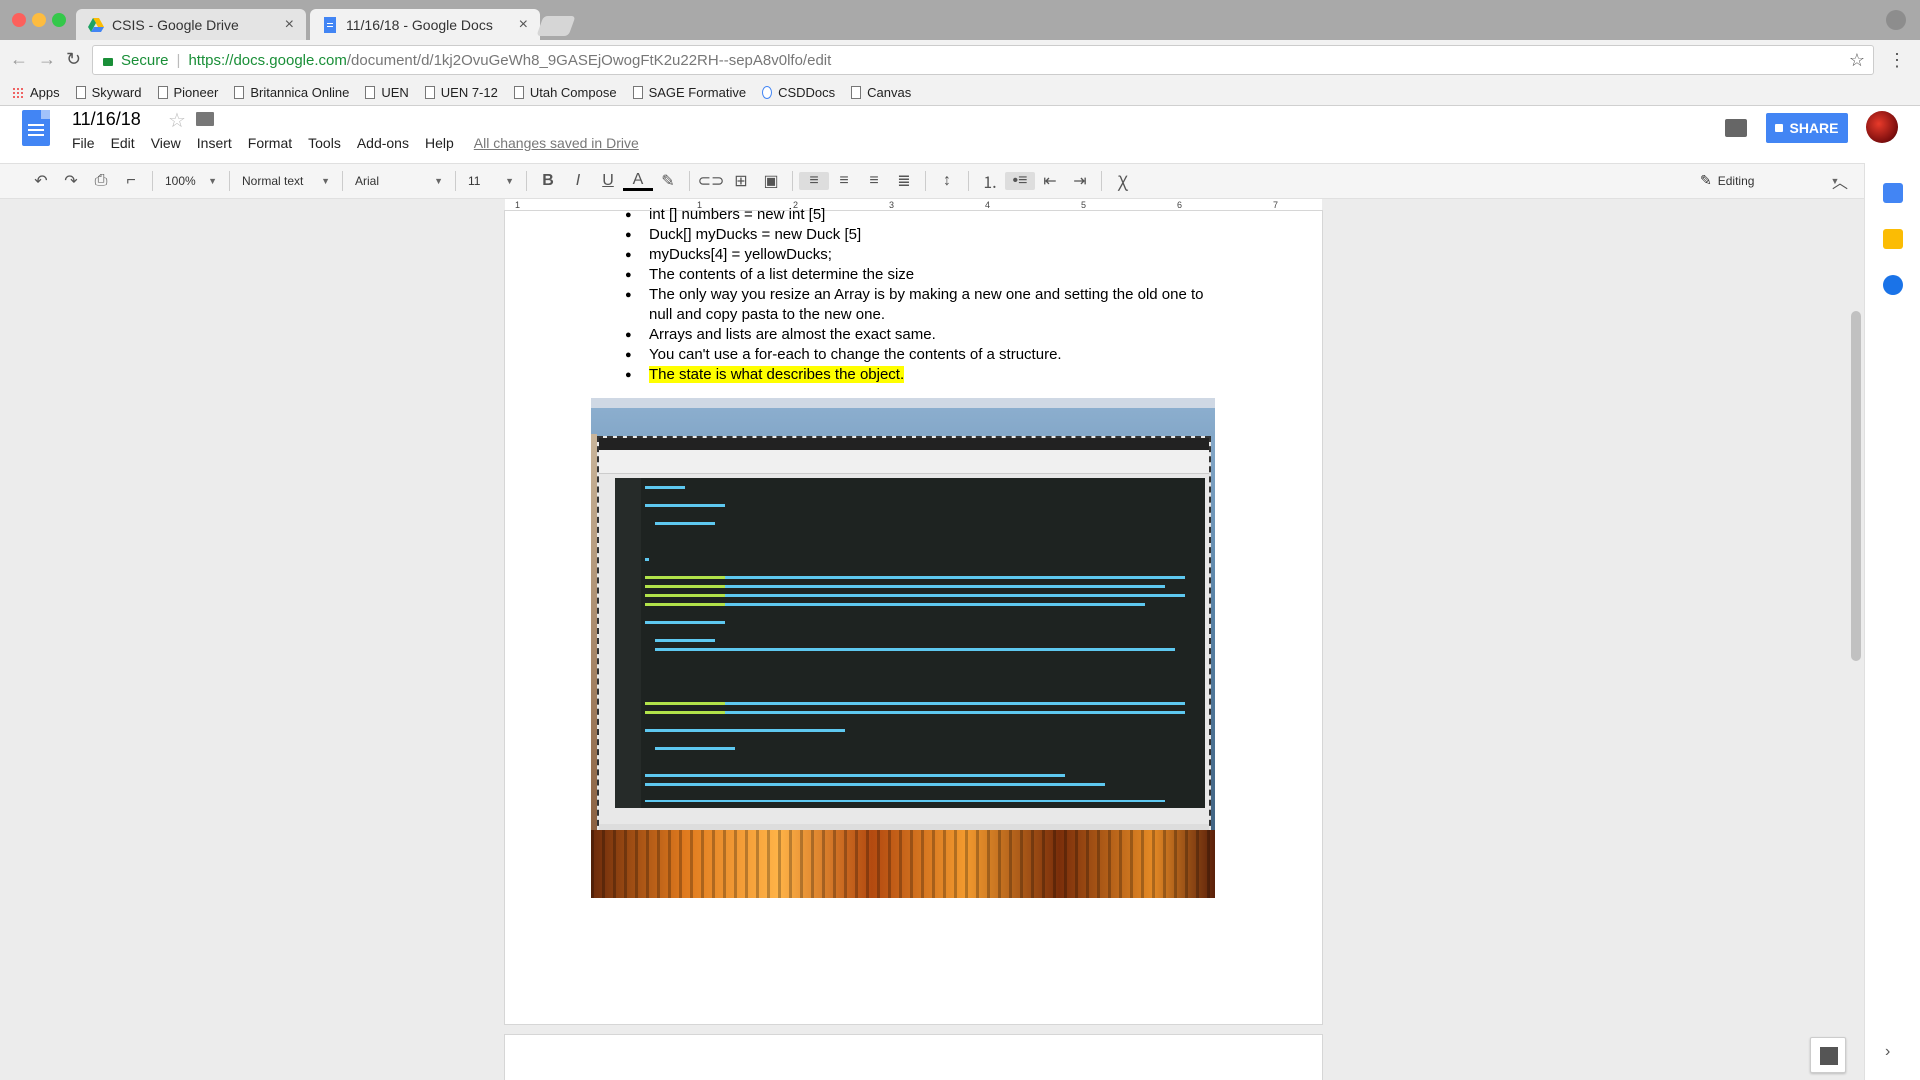 The image size is (1920, 1080). Describe the element at coordinates (47, 59) in the screenshot. I see `forward-arrow-icon: →` at that location.